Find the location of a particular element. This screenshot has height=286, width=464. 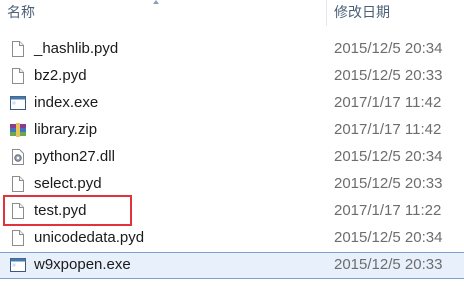

sort-arrow-icon is located at coordinates (156, 2).